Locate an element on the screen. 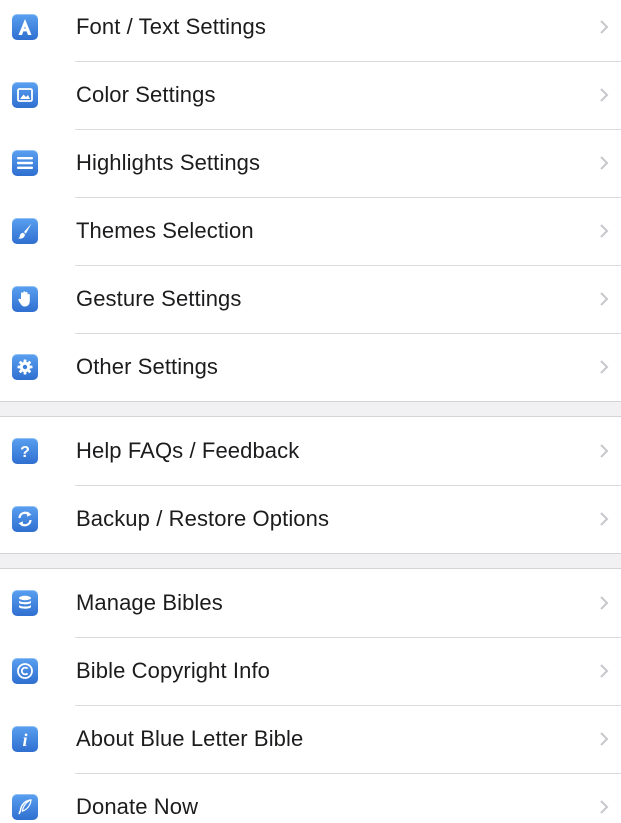 Image resolution: width=621 pixels, height=823 pixels. question-icon: ? is located at coordinates (25, 451).